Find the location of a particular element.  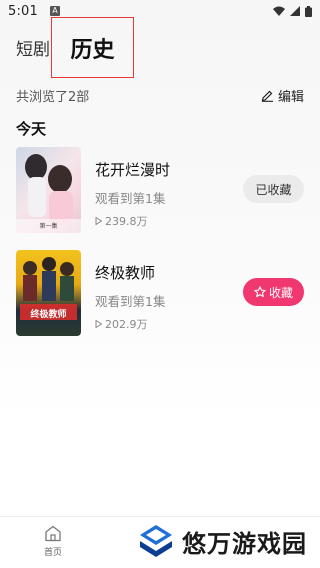

favorited-button: 已收藏 is located at coordinates (273, 189).